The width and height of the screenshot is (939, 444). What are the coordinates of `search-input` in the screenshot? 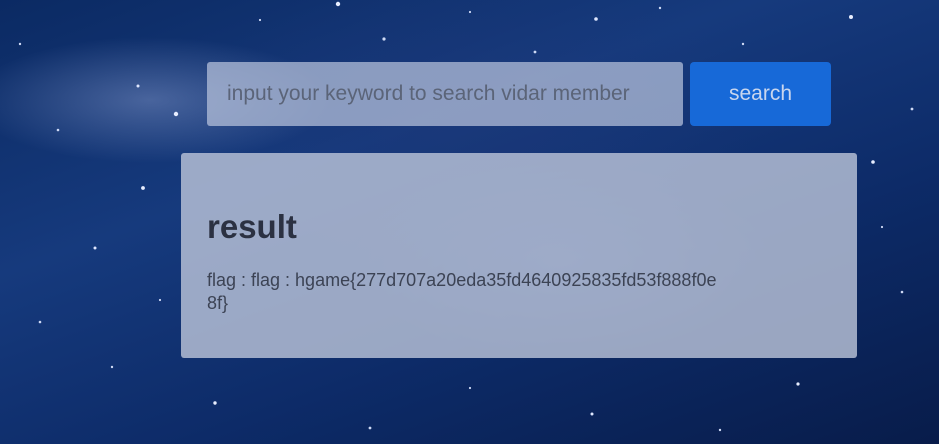 It's located at (445, 94).